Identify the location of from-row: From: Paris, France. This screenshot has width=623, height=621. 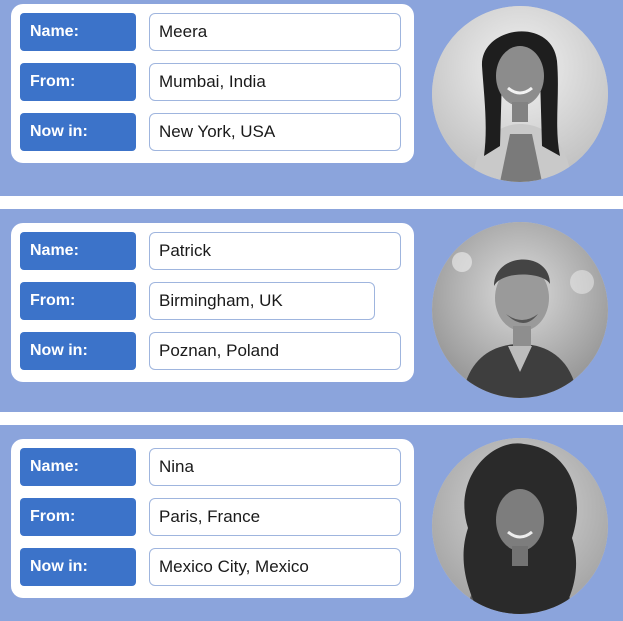
(213, 517).